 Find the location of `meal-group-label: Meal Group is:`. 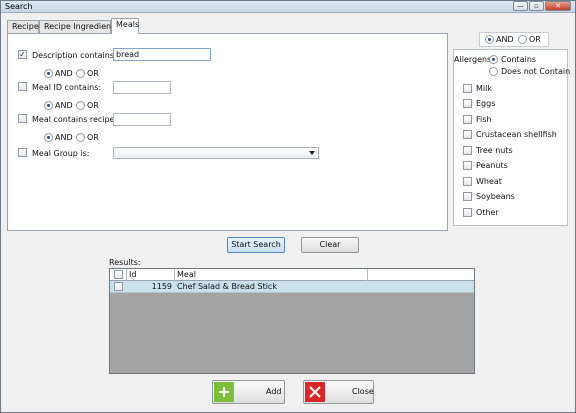

meal-group-label: Meal Group is: is located at coordinates (61, 153).